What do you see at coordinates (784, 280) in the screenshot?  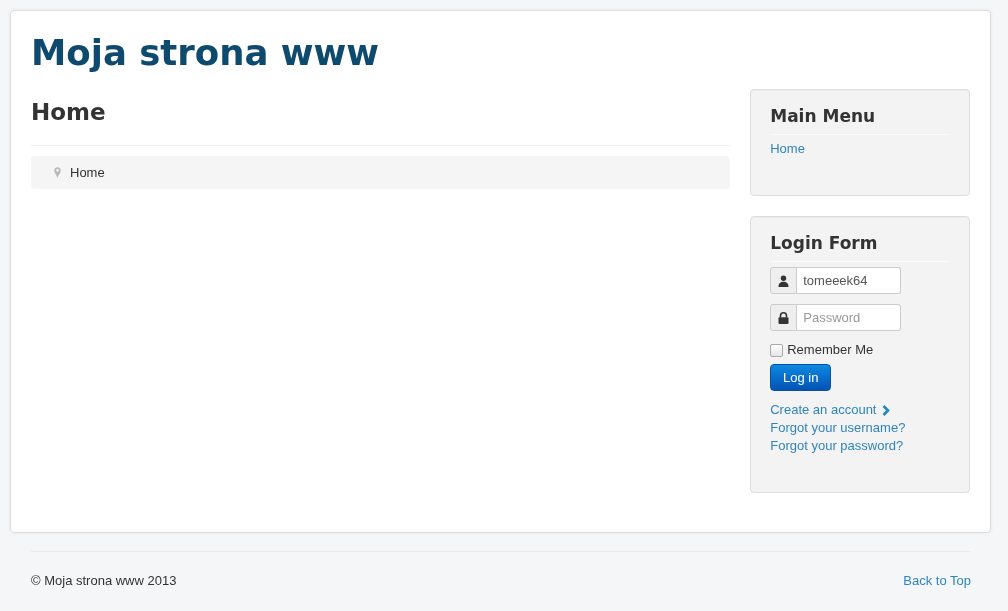 I see `user-icon` at bounding box center [784, 280].